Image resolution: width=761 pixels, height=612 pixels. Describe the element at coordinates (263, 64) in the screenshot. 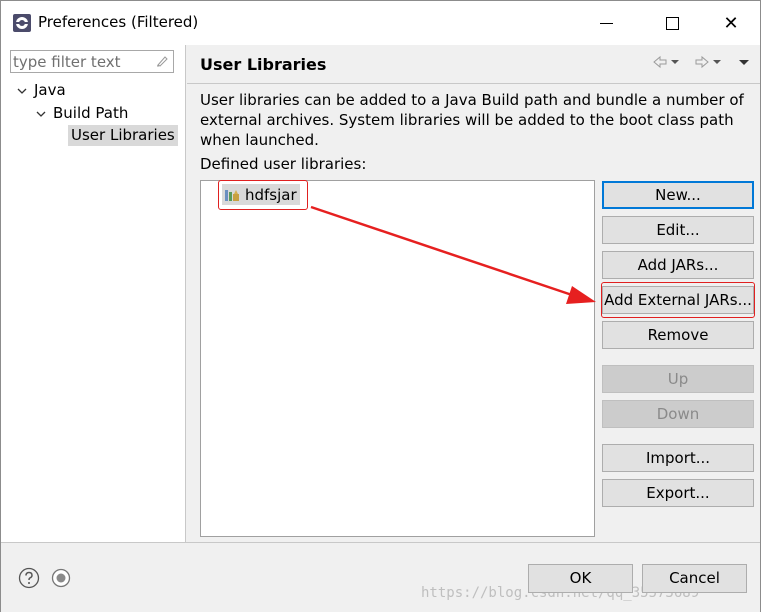

I see `page-title: User Libraries` at that location.